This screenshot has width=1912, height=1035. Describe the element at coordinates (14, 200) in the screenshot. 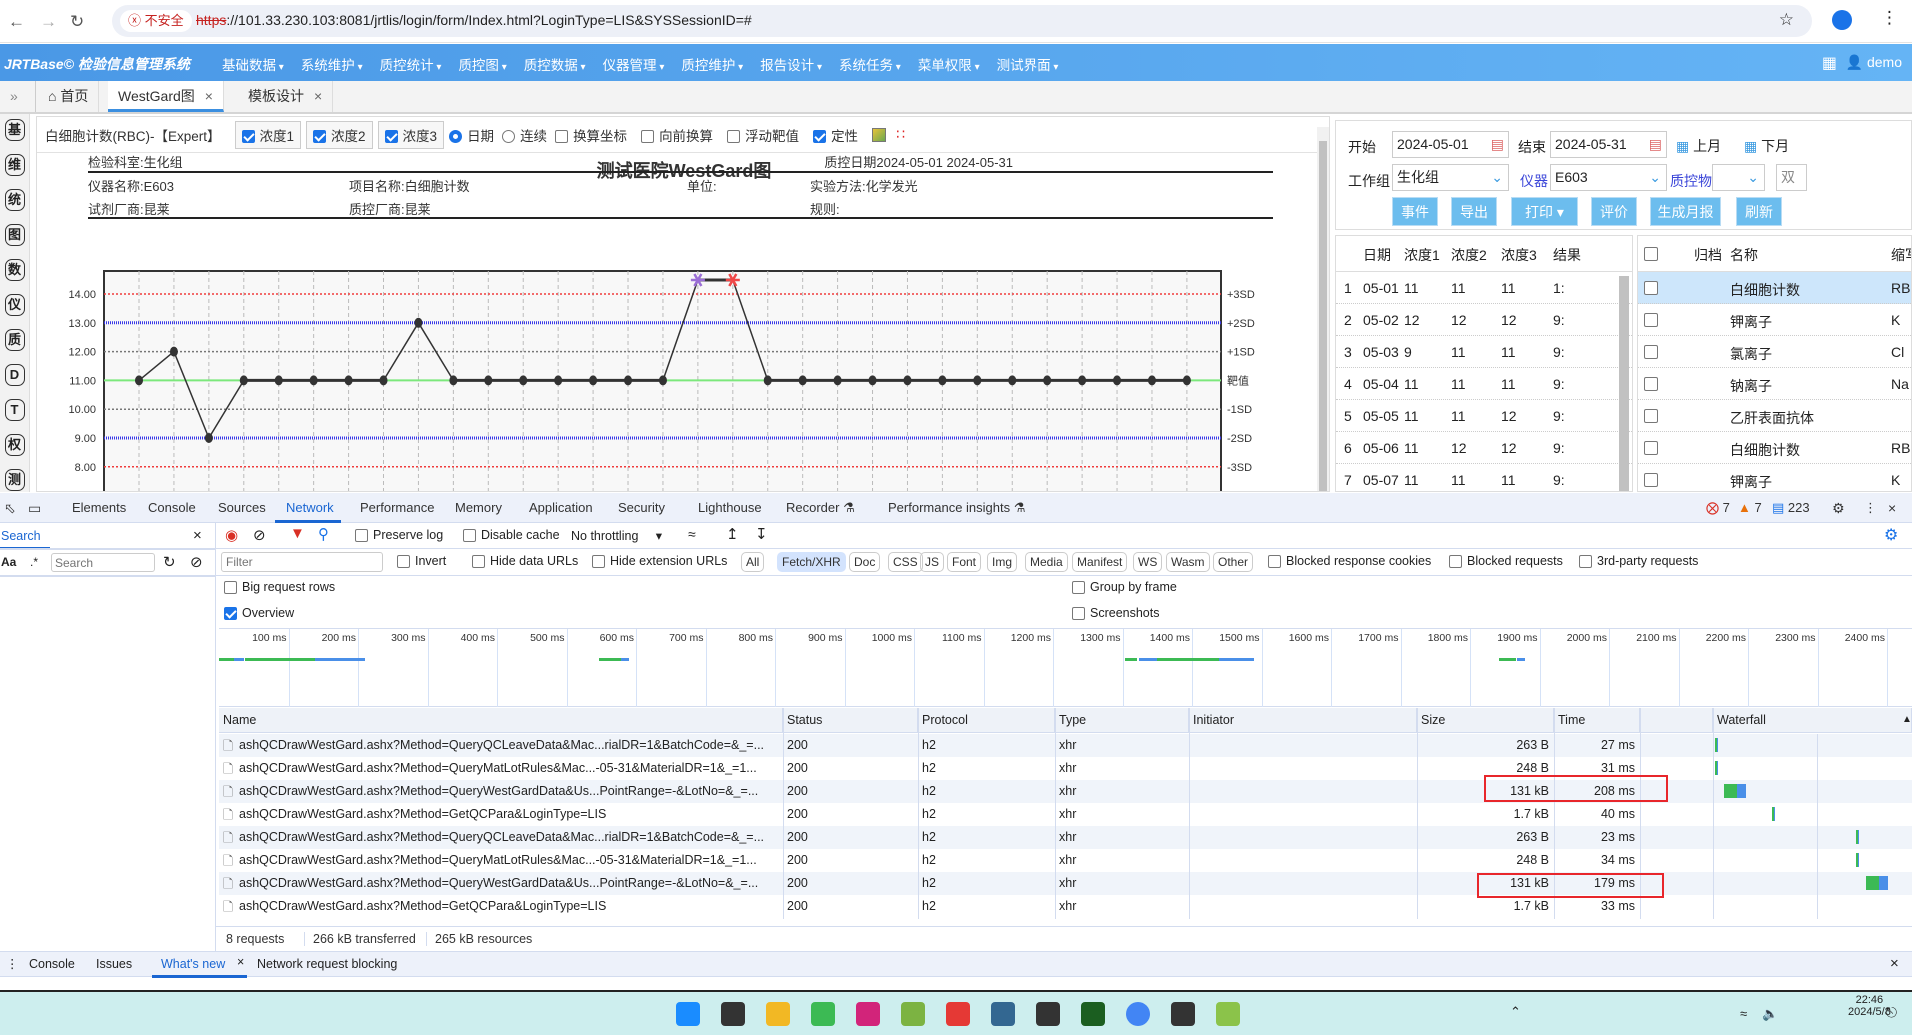

I see `side-icon-2: 统` at that location.